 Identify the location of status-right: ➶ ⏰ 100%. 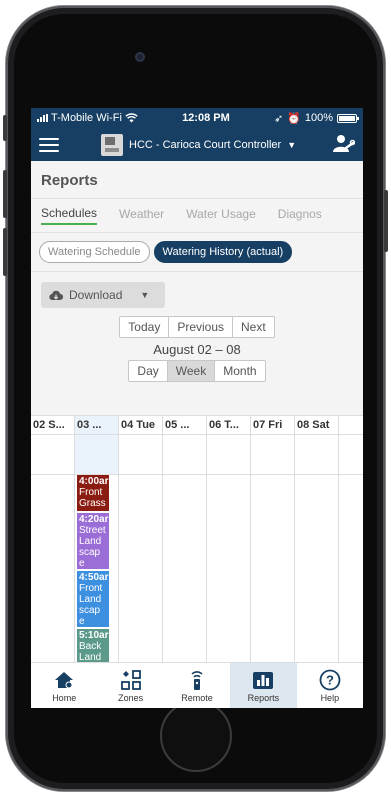
(316, 118).